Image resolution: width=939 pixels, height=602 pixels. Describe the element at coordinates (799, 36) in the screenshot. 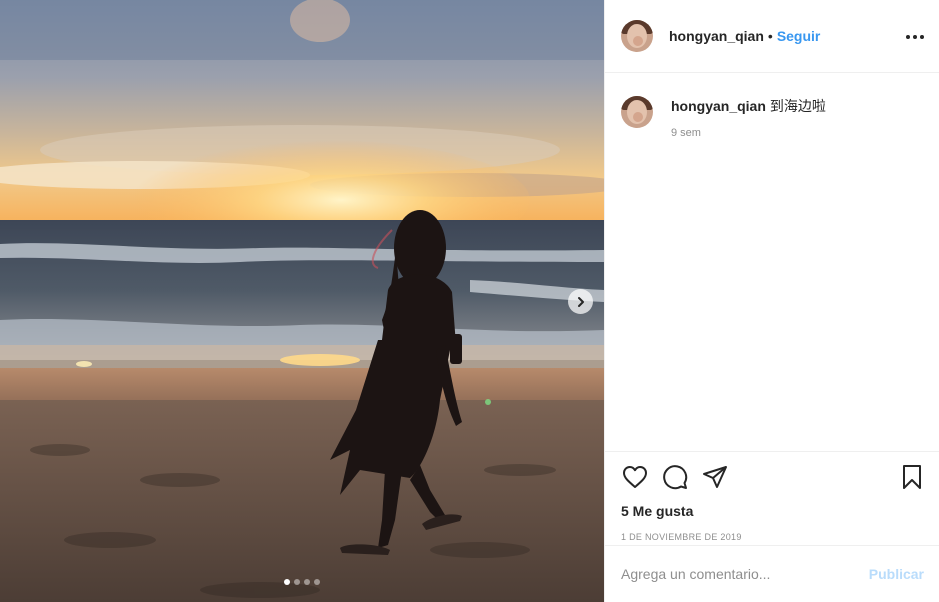

I see `follow-button: Seguir` at that location.